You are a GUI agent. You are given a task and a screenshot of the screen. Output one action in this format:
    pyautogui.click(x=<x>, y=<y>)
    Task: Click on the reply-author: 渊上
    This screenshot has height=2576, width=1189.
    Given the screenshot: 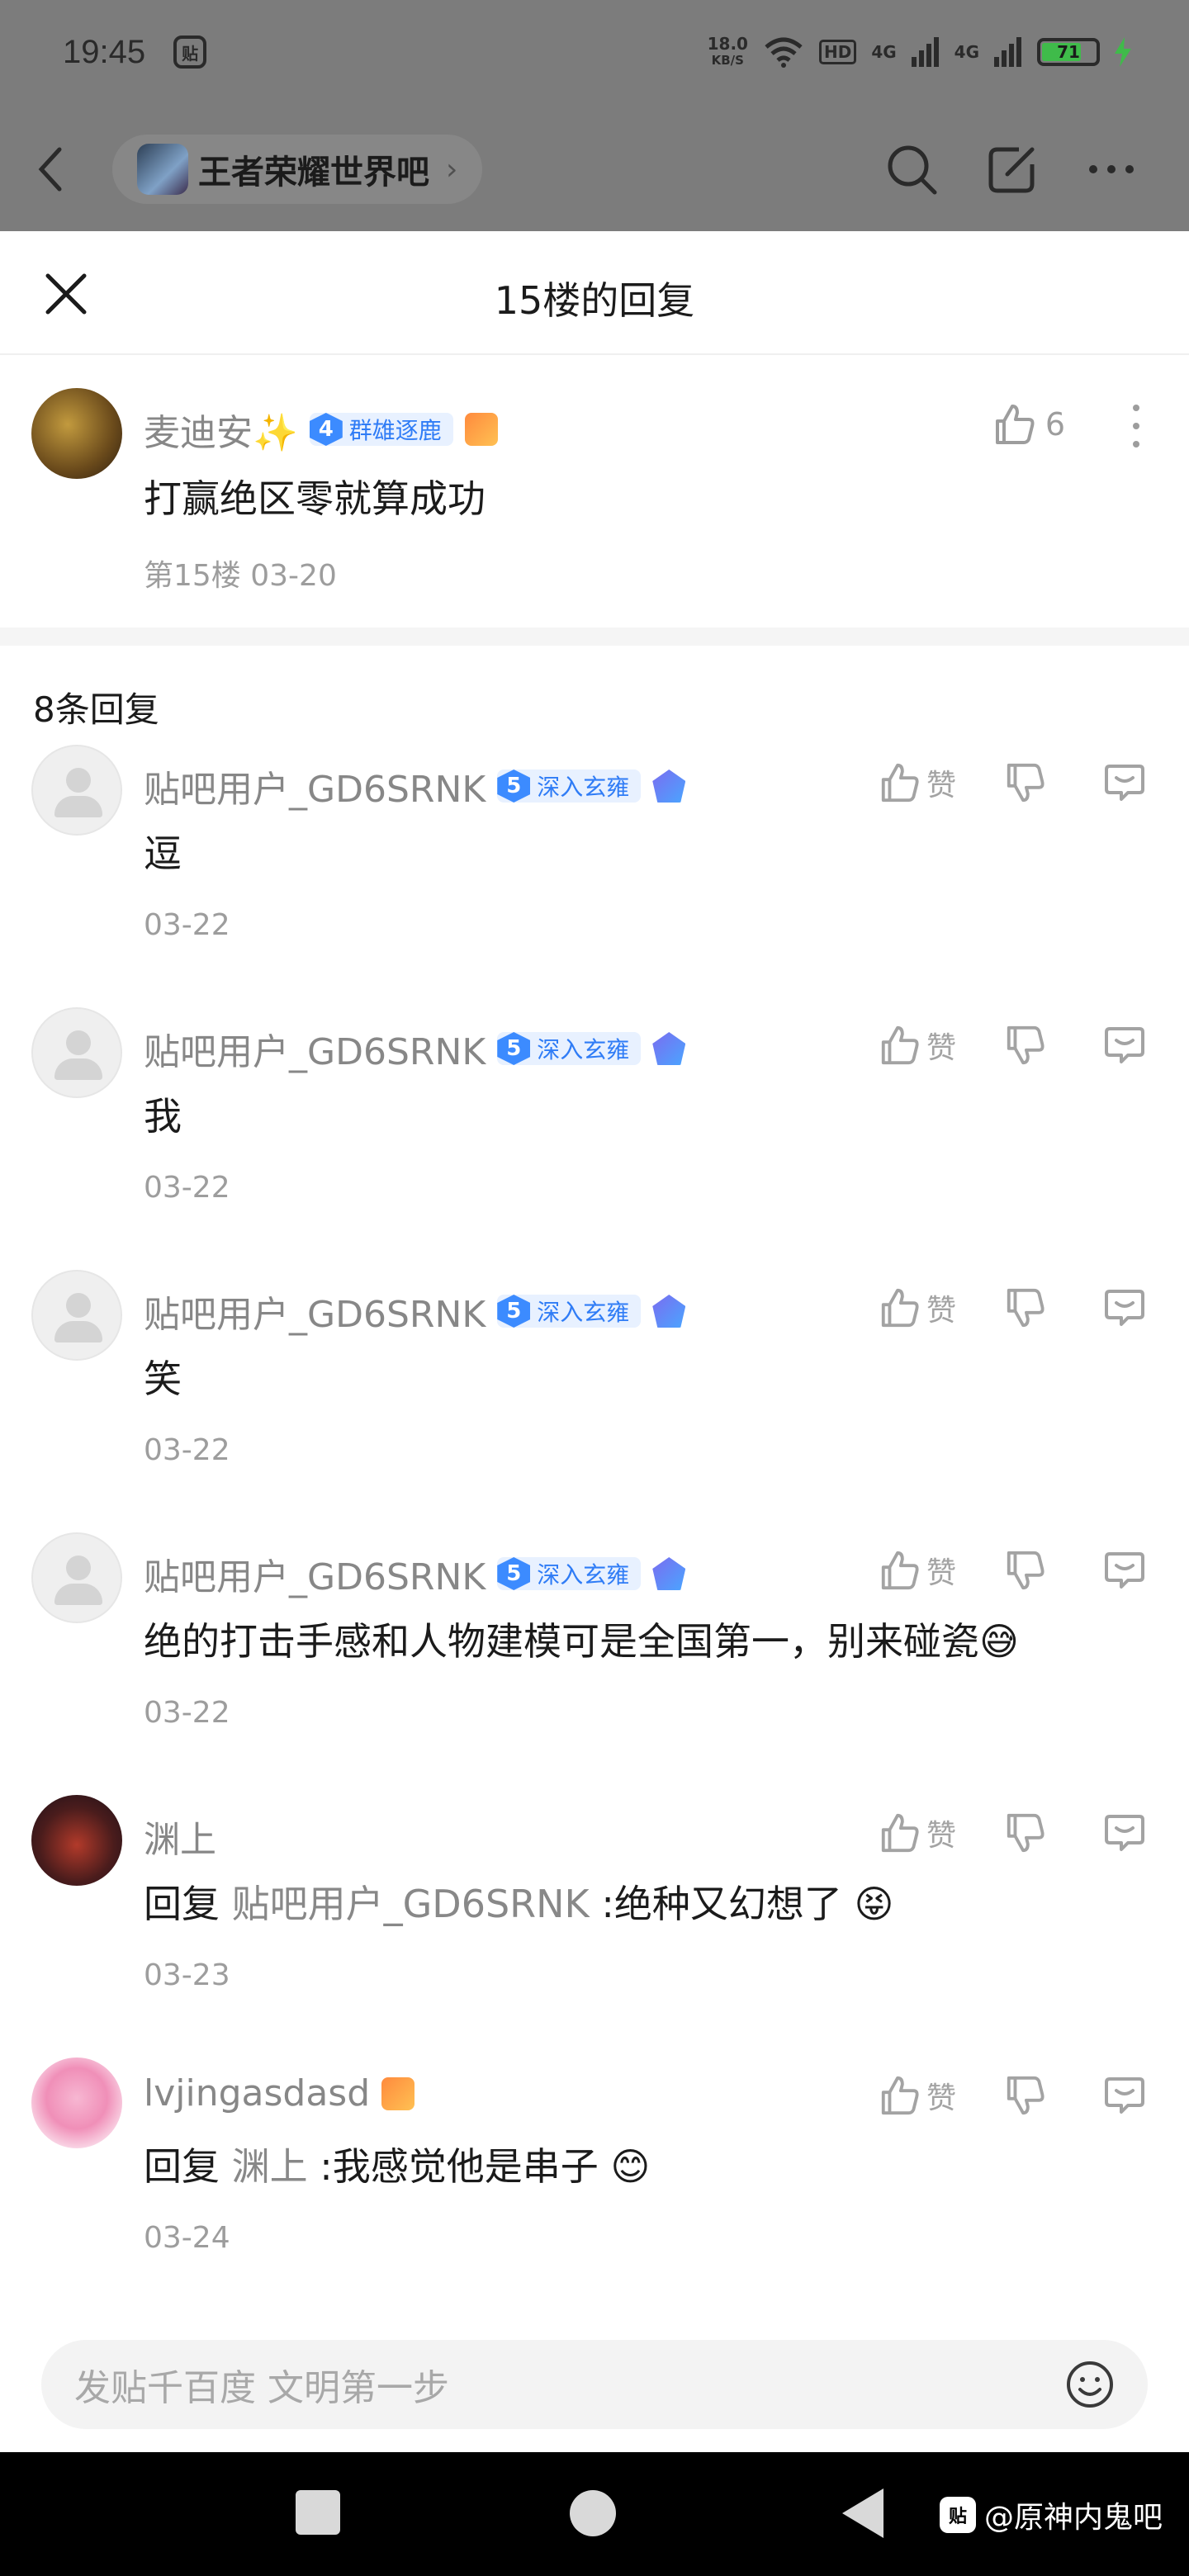 What is the action you would take?
    pyautogui.click(x=180, y=1836)
    